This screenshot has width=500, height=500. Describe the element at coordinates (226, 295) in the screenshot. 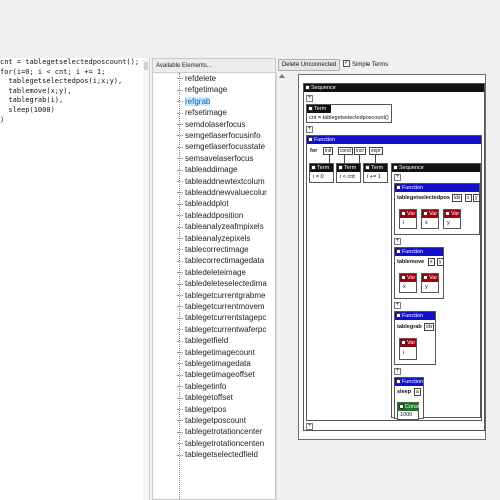

I see `element-item-tablegetcurrentgrabme: tablegetcurrentgrabme` at that location.